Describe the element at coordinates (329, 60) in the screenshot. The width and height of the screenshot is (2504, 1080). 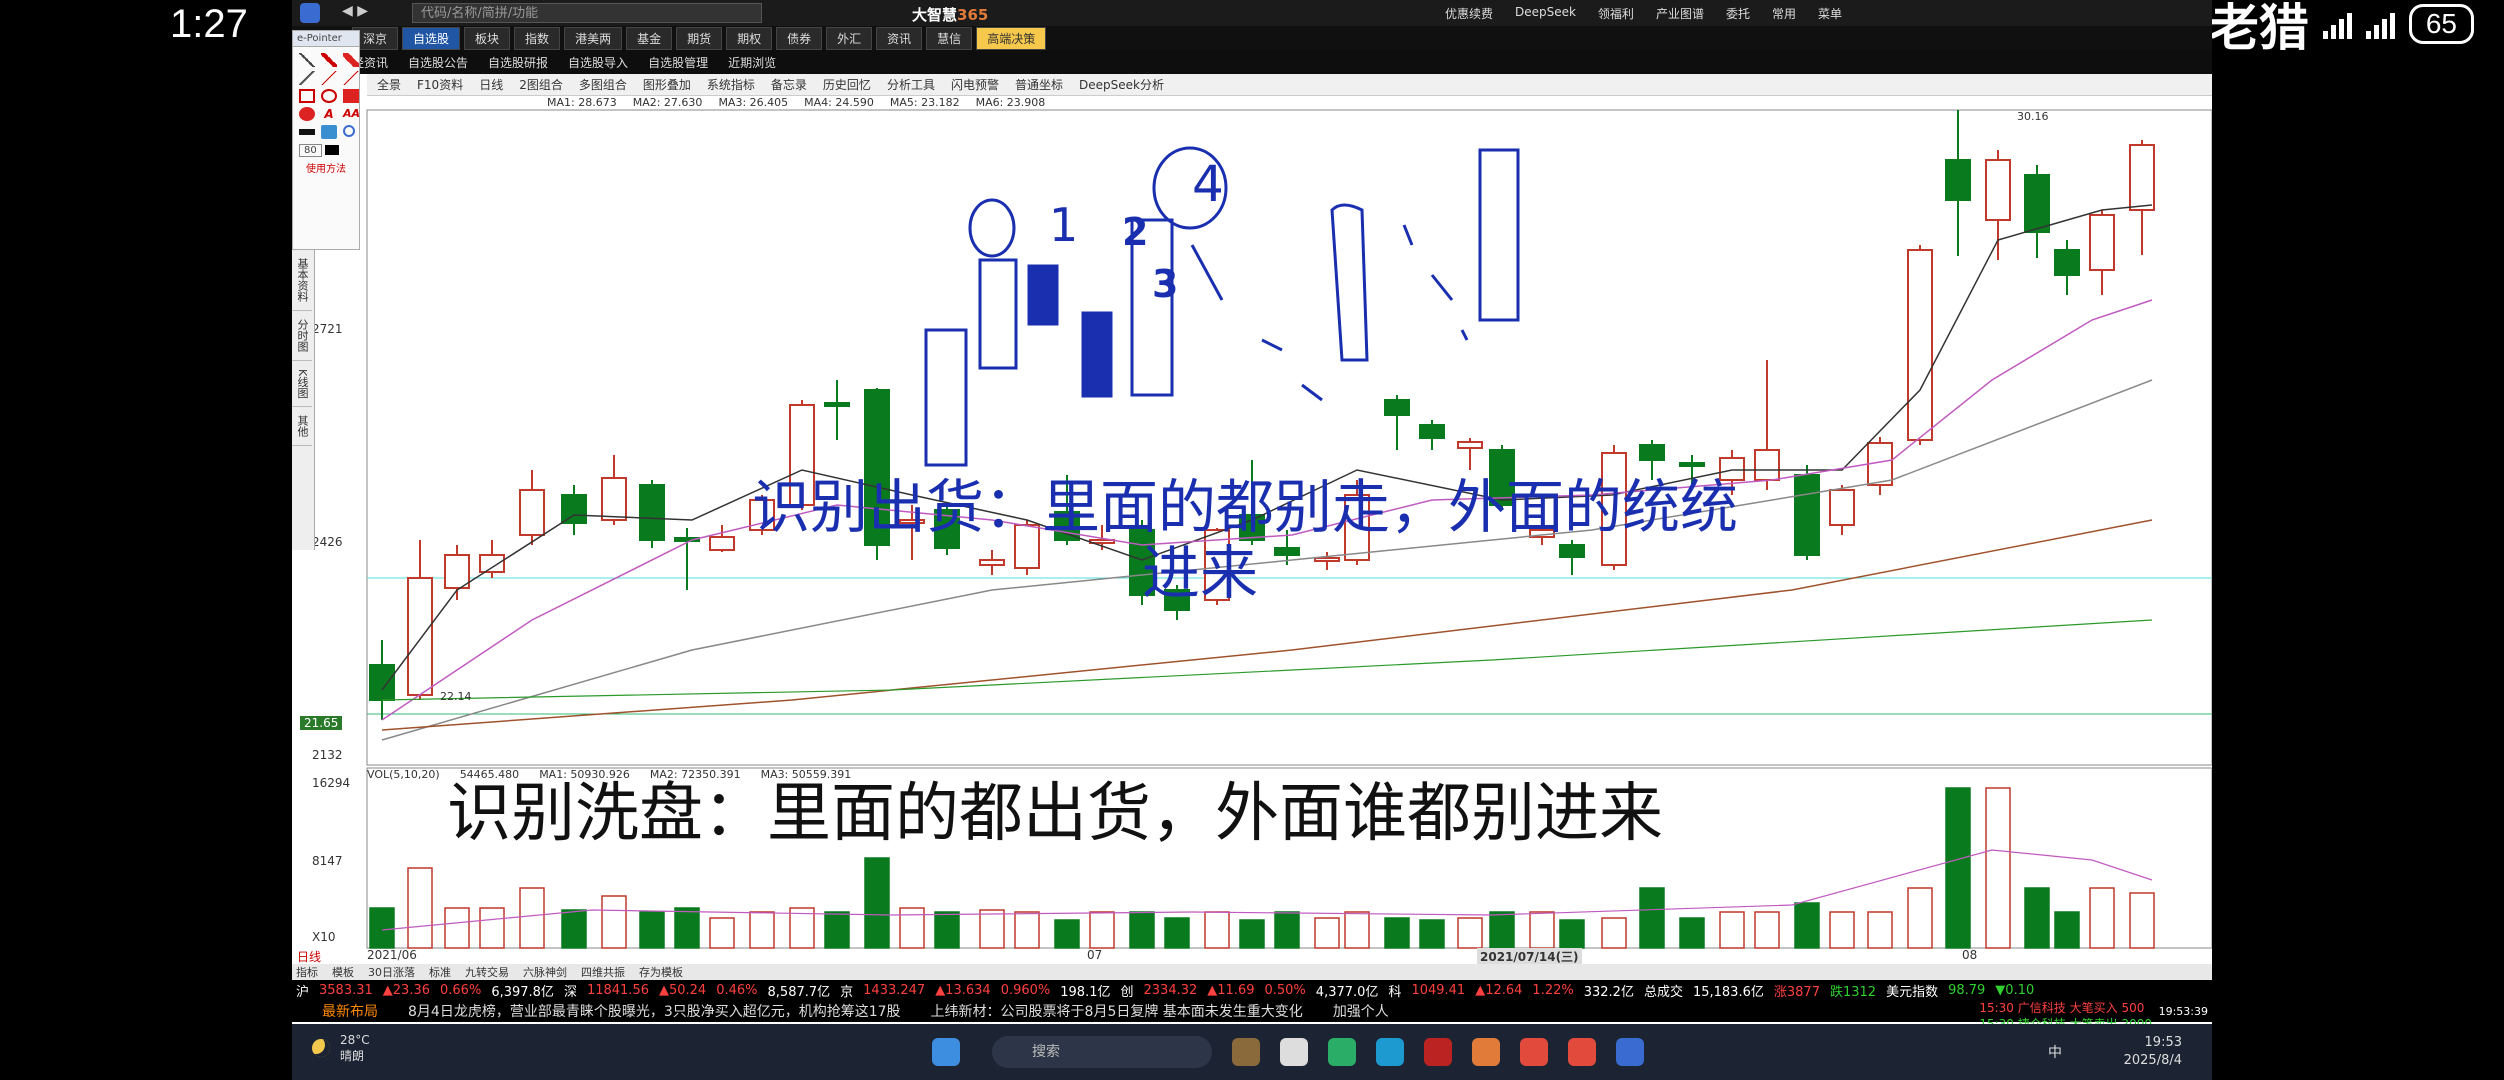
I see `marker-icon` at that location.